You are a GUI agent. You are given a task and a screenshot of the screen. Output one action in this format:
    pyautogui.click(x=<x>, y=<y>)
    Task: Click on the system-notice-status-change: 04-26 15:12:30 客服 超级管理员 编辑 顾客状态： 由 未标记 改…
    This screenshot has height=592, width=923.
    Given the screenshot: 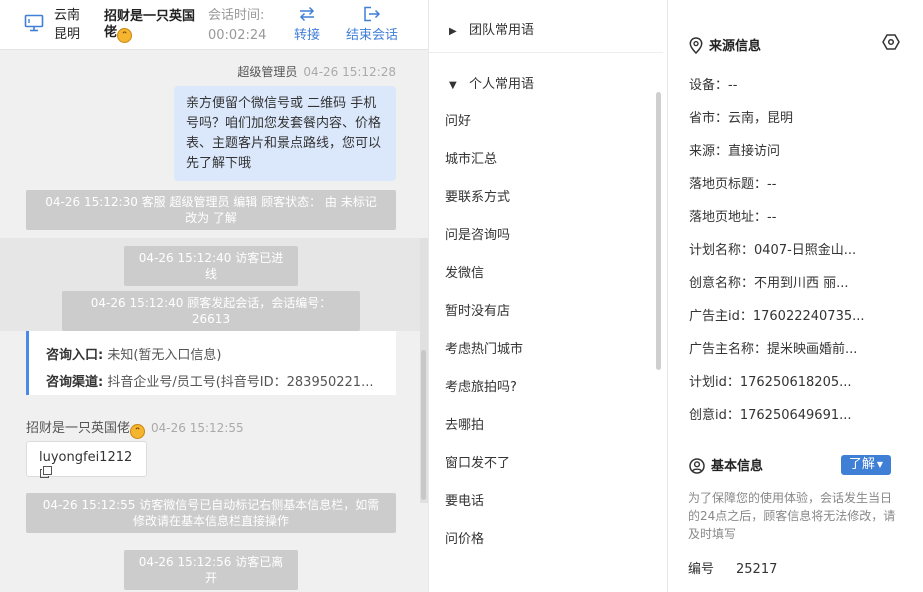 What is the action you would take?
    pyautogui.click(x=211, y=210)
    